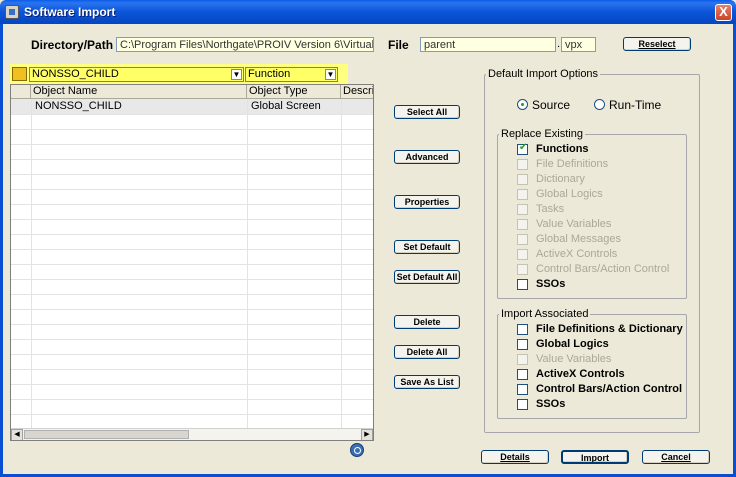  I want to click on delete-all-button: Delete All, so click(427, 352).